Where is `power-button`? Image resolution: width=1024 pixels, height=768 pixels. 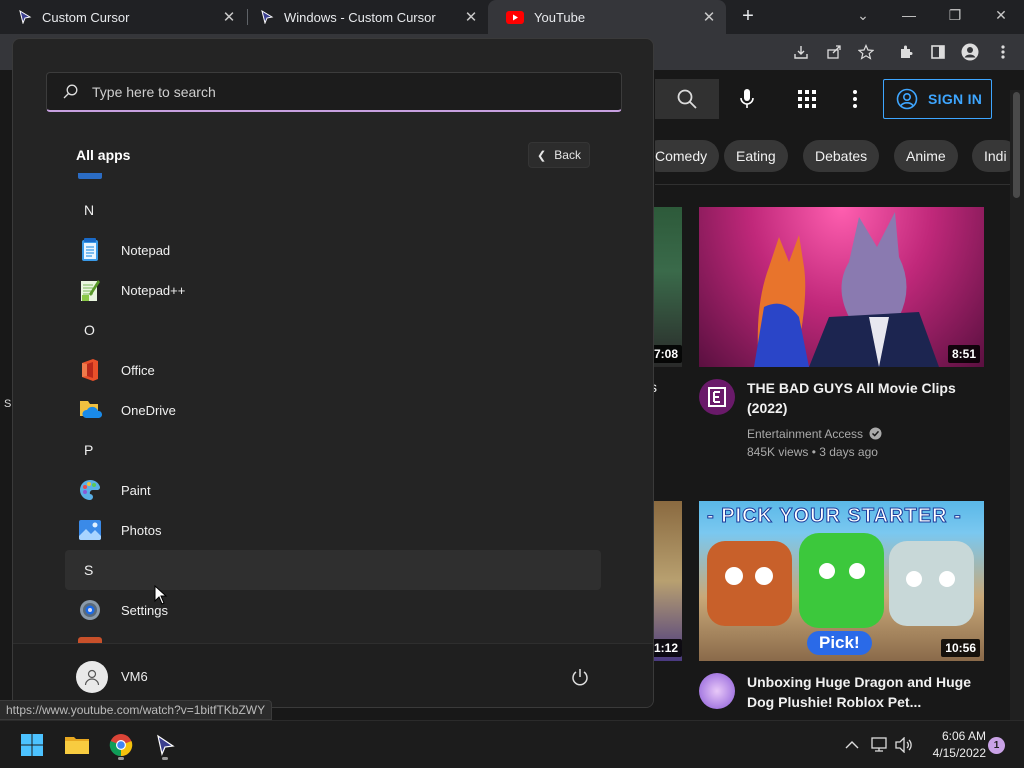
power-button is located at coordinates (580, 677).